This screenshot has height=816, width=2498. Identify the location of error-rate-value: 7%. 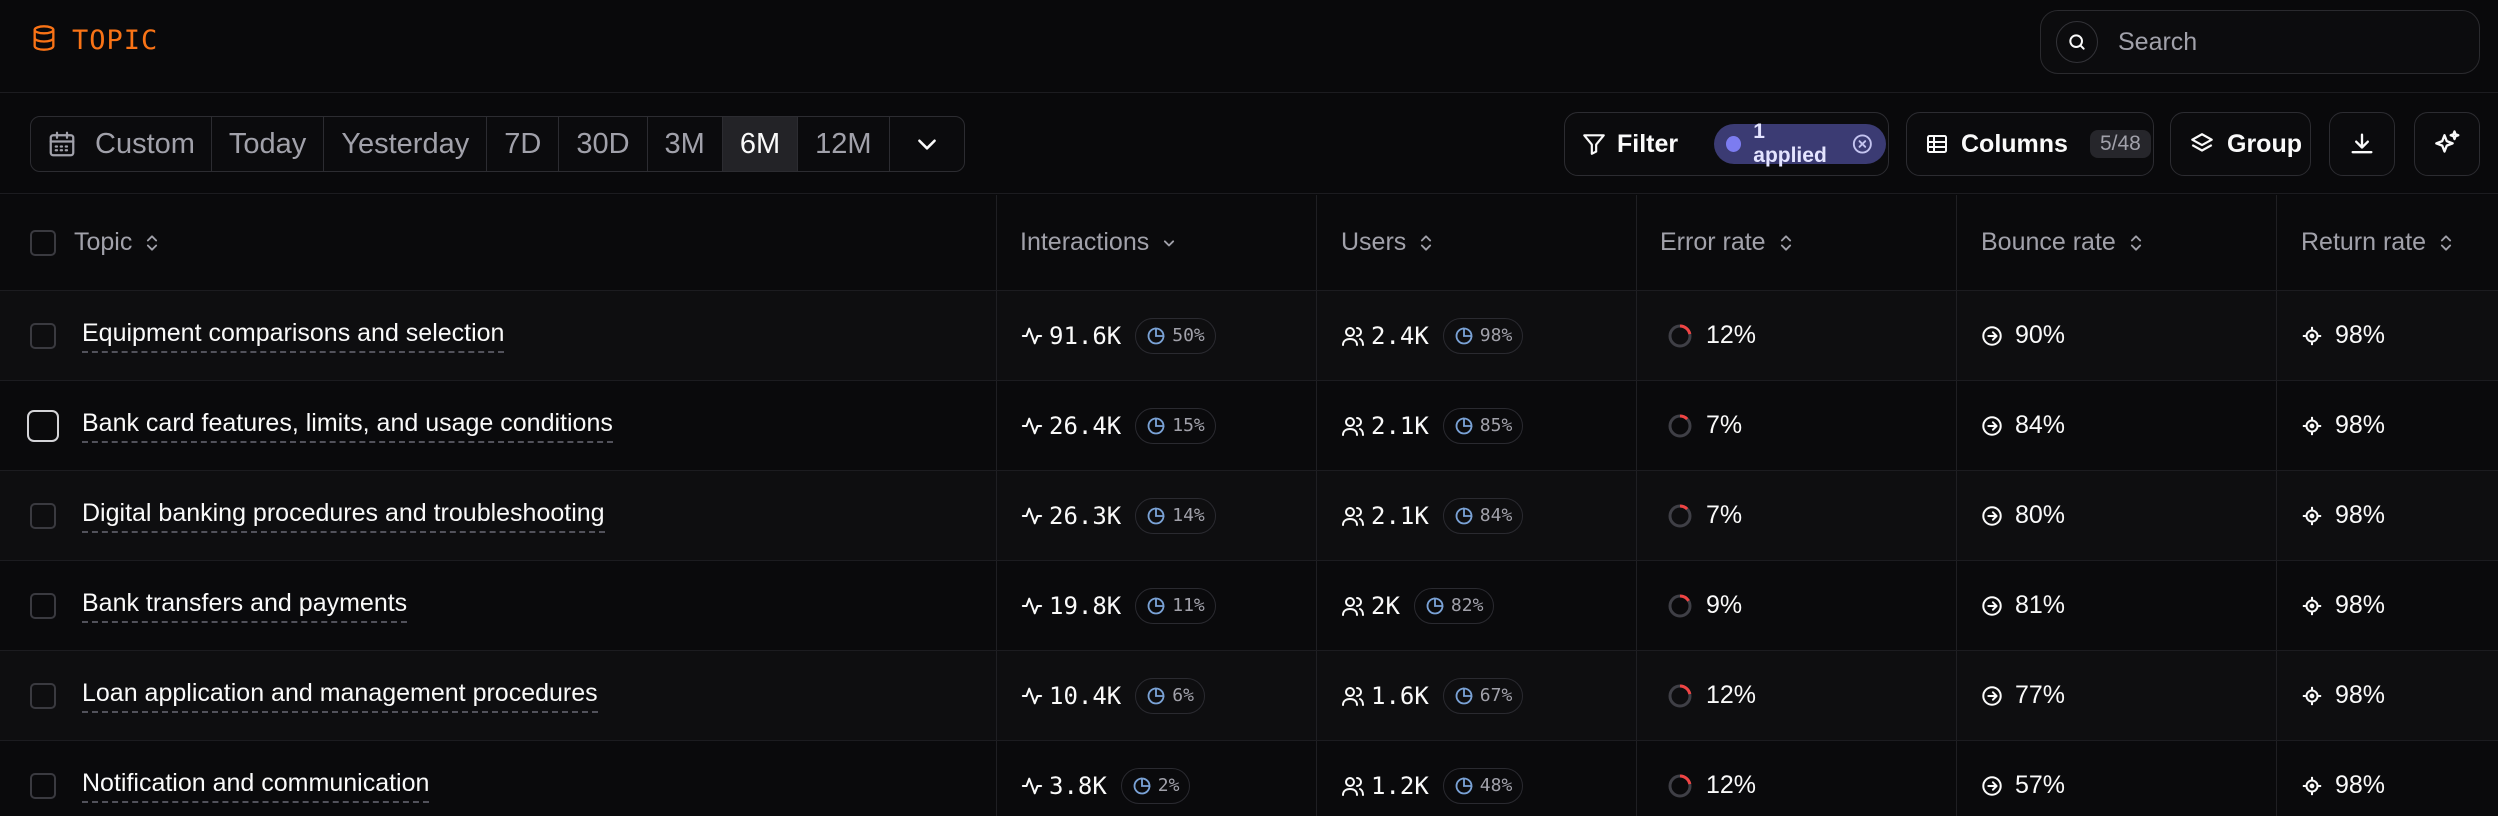
(1724, 425).